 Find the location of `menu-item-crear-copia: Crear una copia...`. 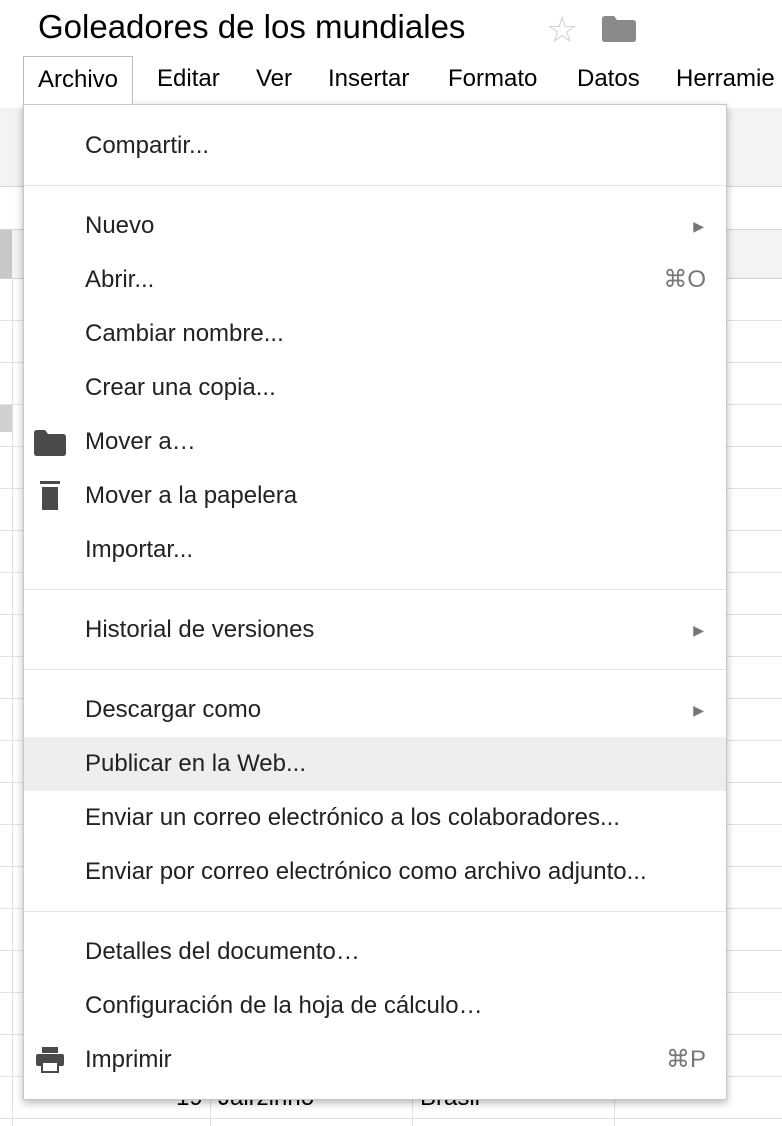

menu-item-crear-copia: Crear una copia... is located at coordinates (375, 388).